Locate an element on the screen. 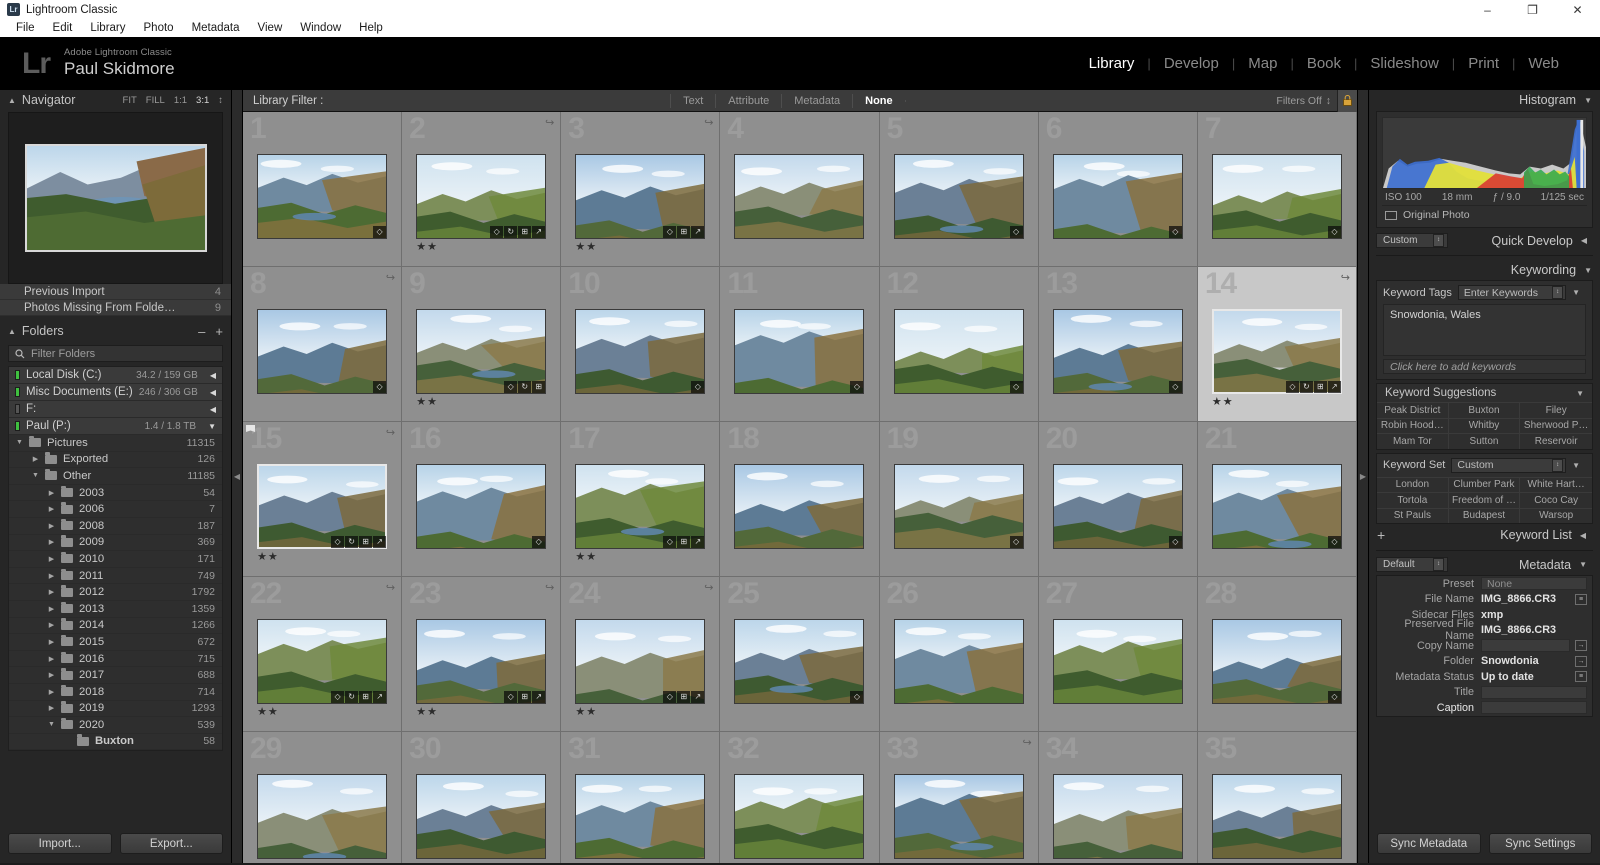 The image size is (1600, 865). folder-row: ▼ 2020 539 is located at coordinates (115, 725).